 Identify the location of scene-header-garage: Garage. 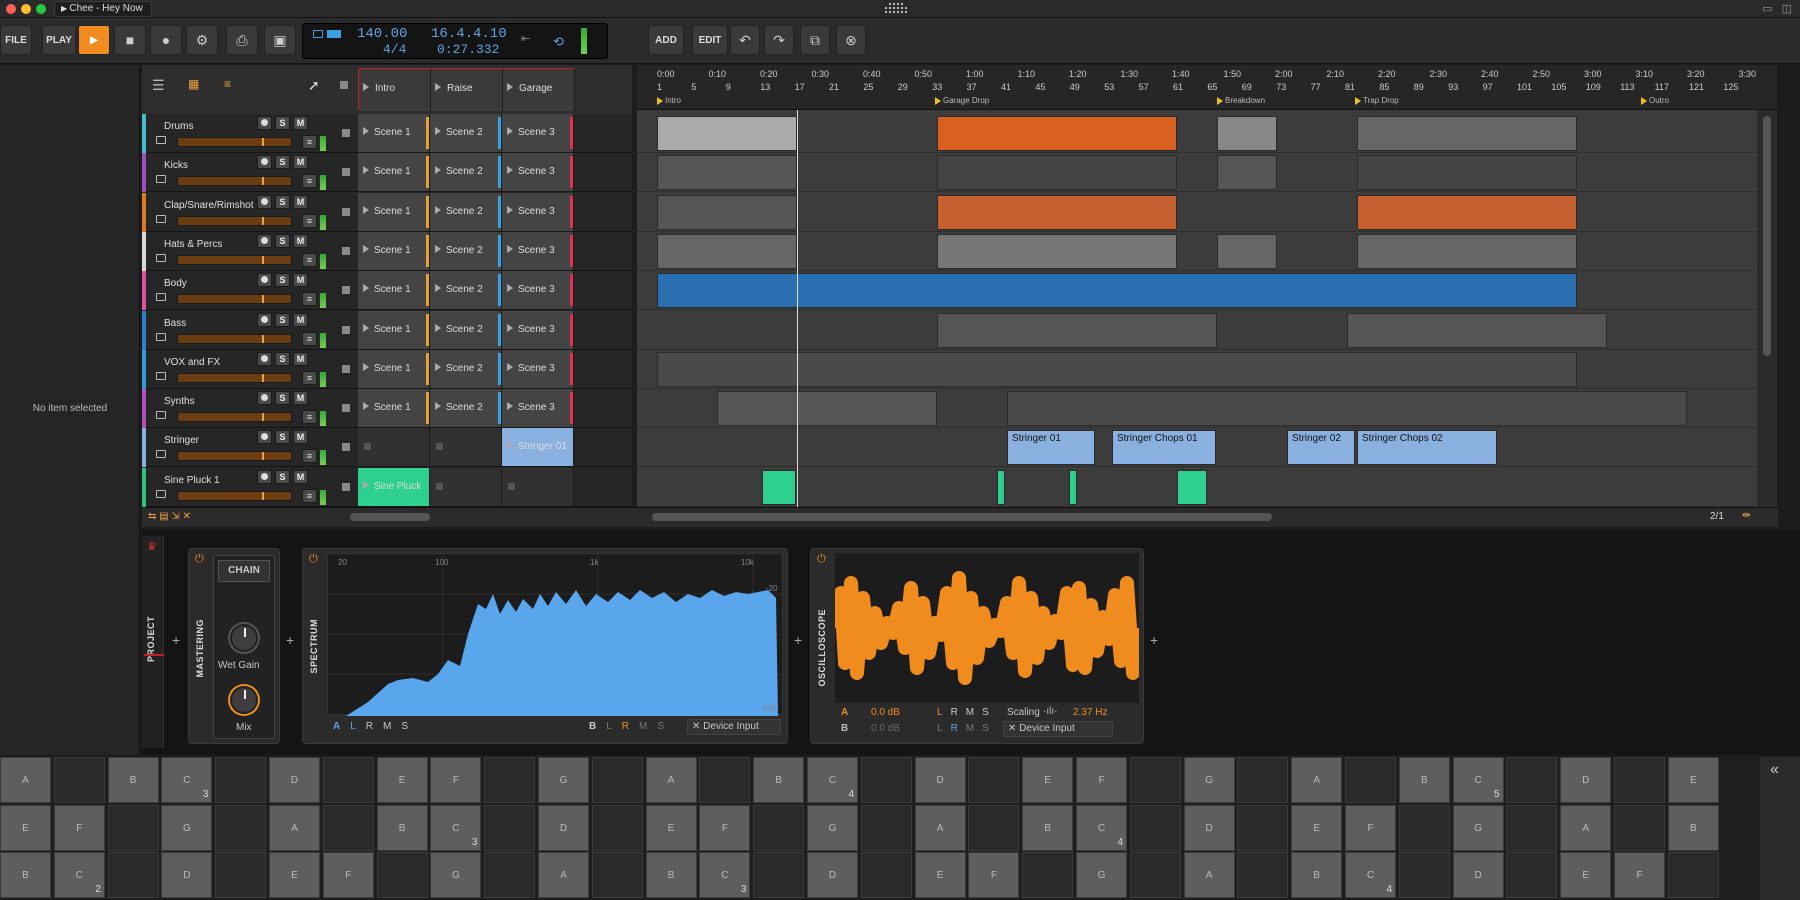
(539, 90).